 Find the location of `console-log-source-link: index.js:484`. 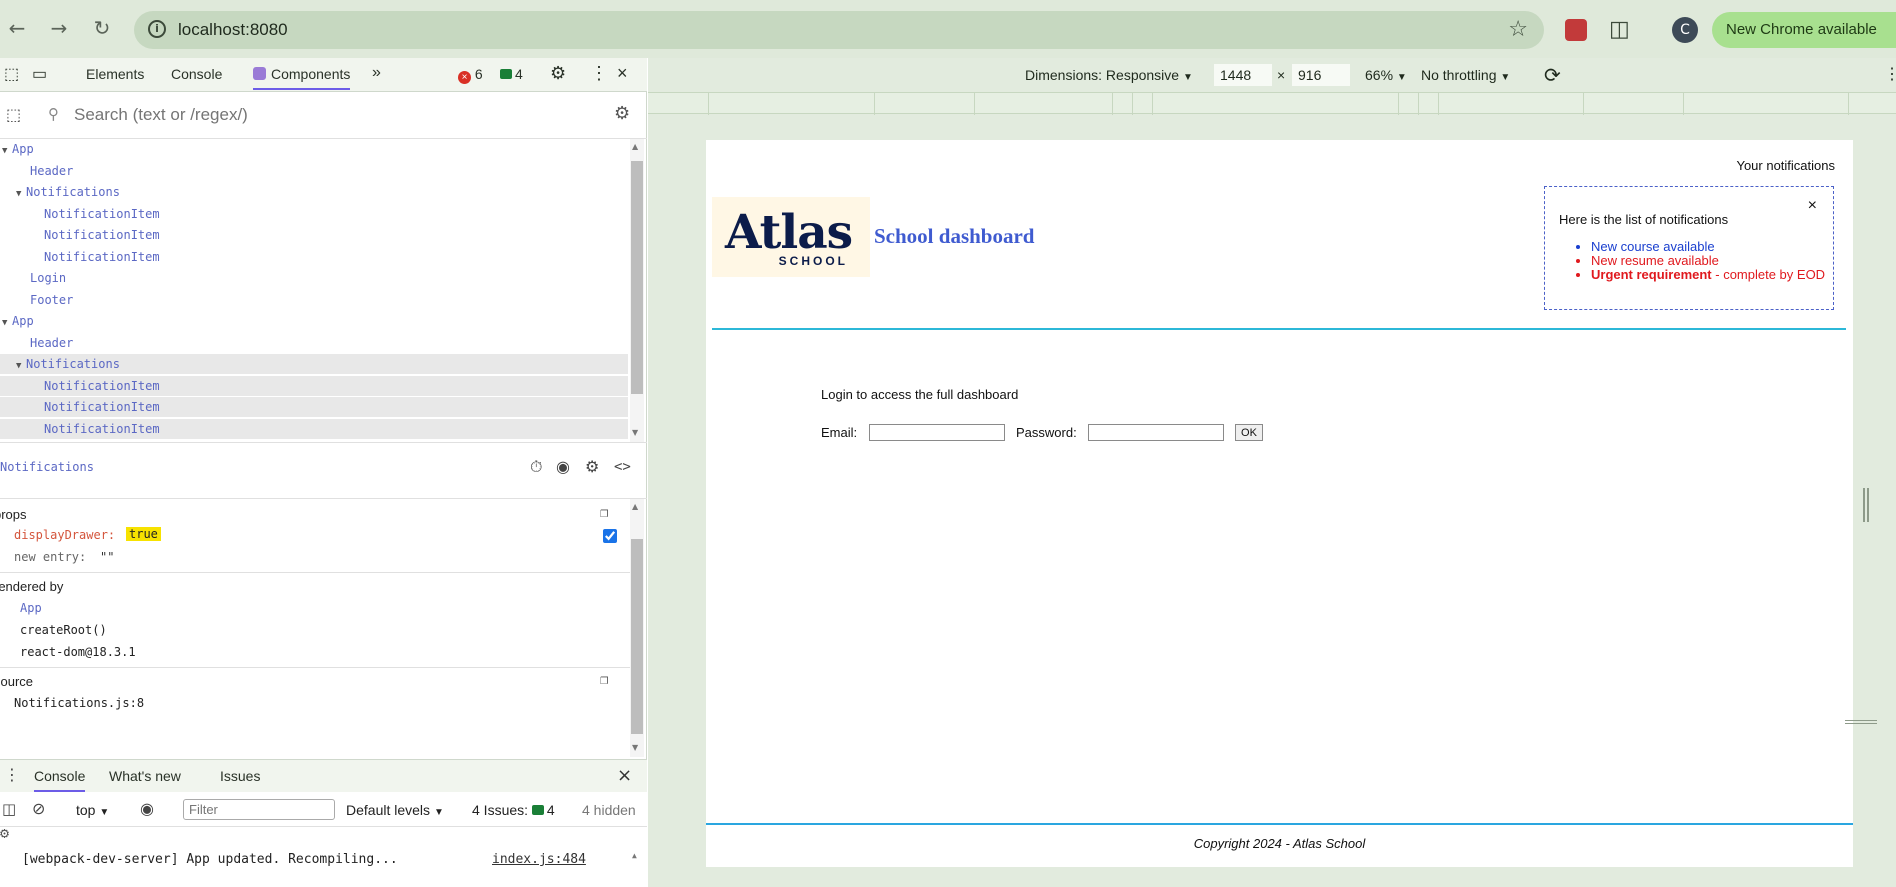

console-log-source-link: index.js:484 is located at coordinates (539, 859).